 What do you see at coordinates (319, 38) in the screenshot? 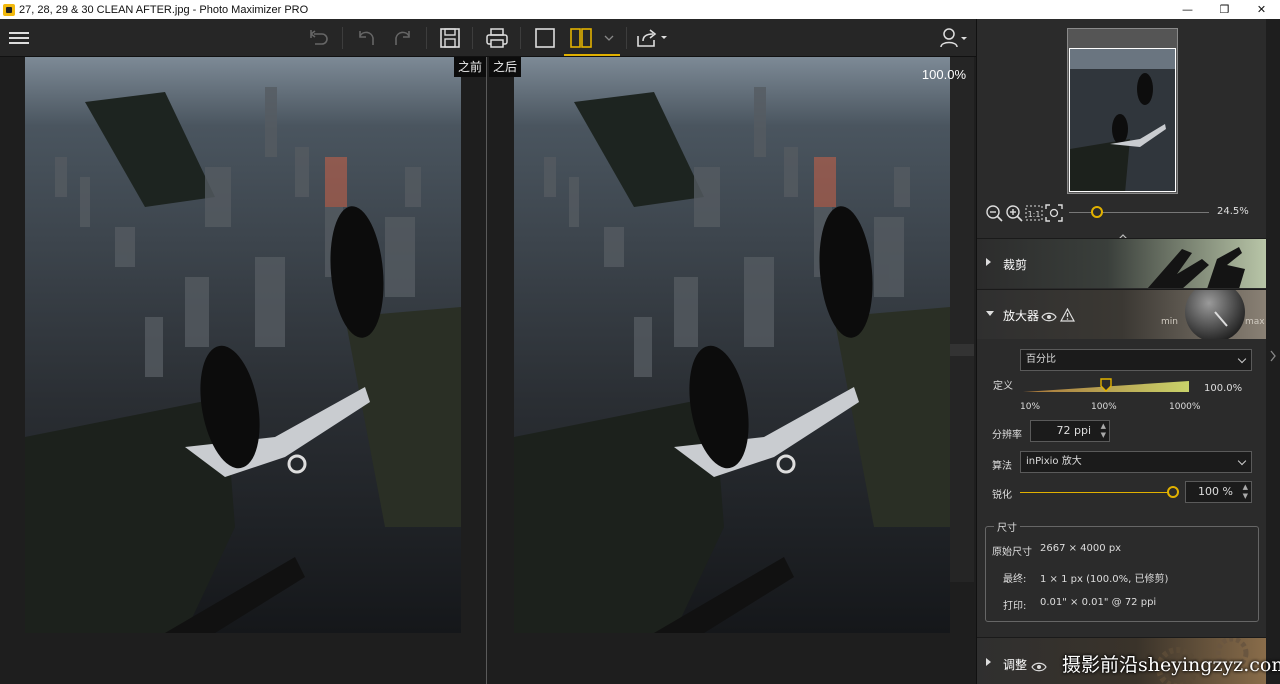
I see `undo-all-icon` at bounding box center [319, 38].